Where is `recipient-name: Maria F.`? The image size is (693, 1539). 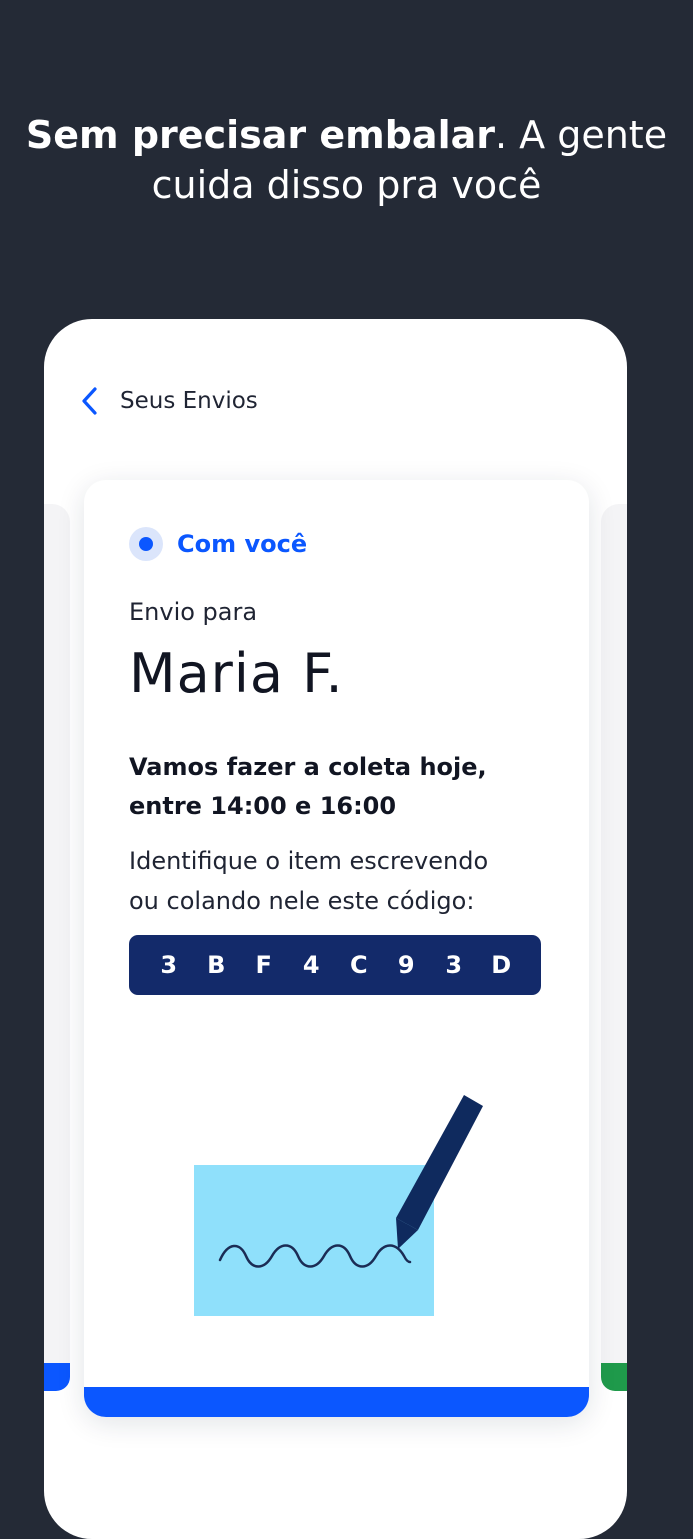 recipient-name: Maria F. is located at coordinates (236, 673).